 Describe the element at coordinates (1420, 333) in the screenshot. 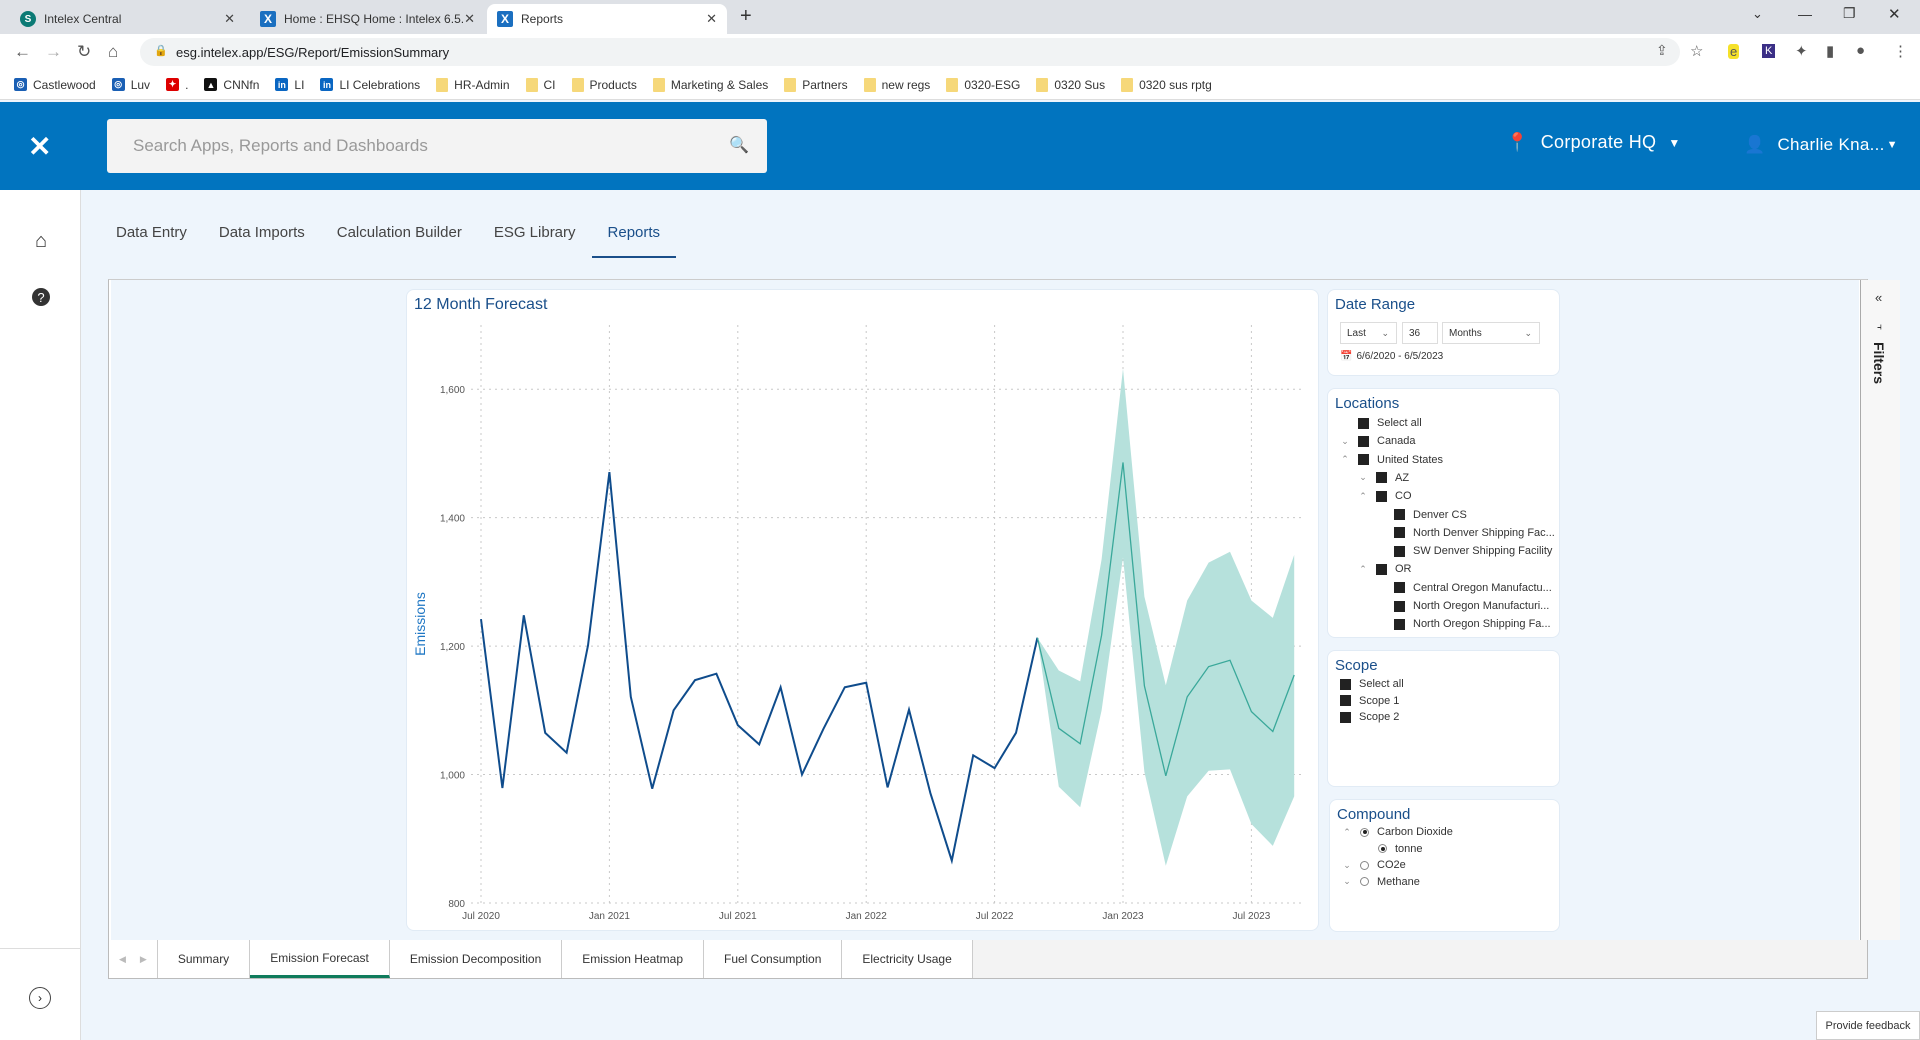

I see `range-count-input: 36` at that location.